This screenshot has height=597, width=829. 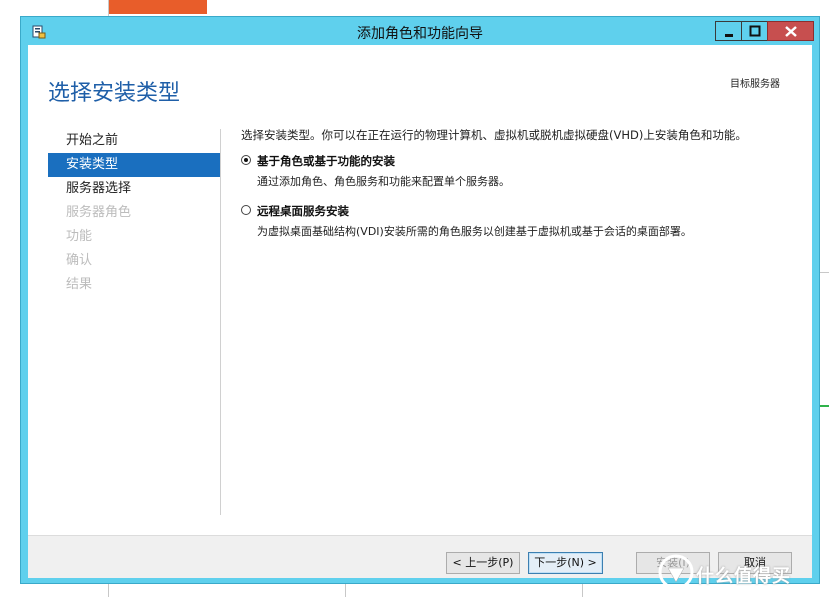 I want to click on close-button, so click(x=790, y=31).